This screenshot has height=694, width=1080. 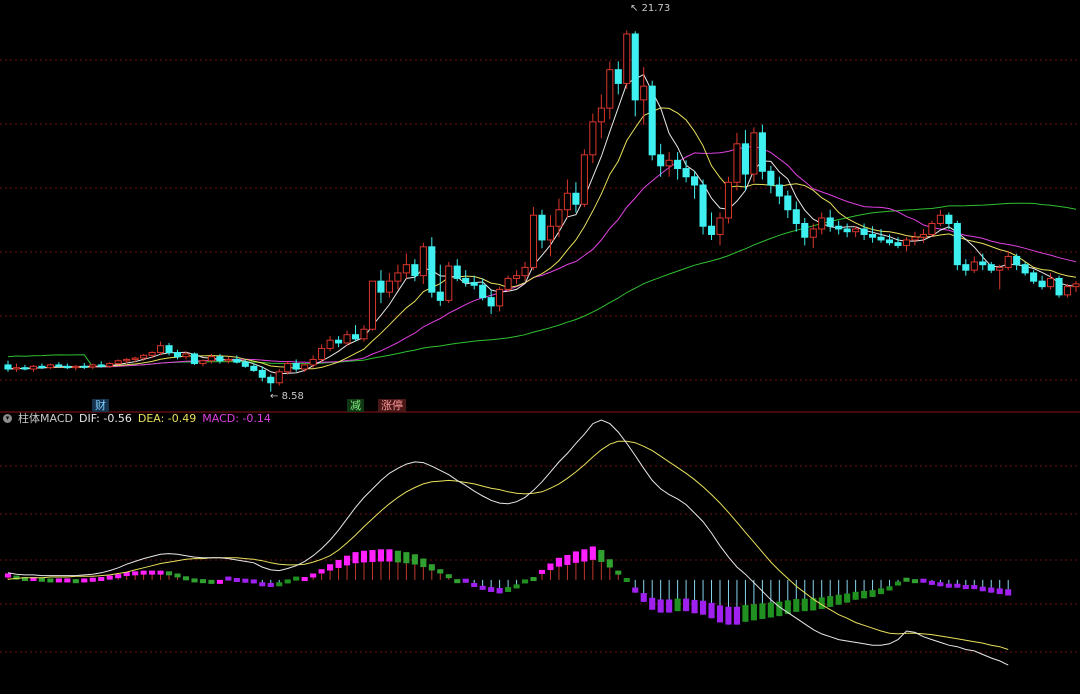 I want to click on dif-value: DIF: -0.56, so click(x=105, y=418).